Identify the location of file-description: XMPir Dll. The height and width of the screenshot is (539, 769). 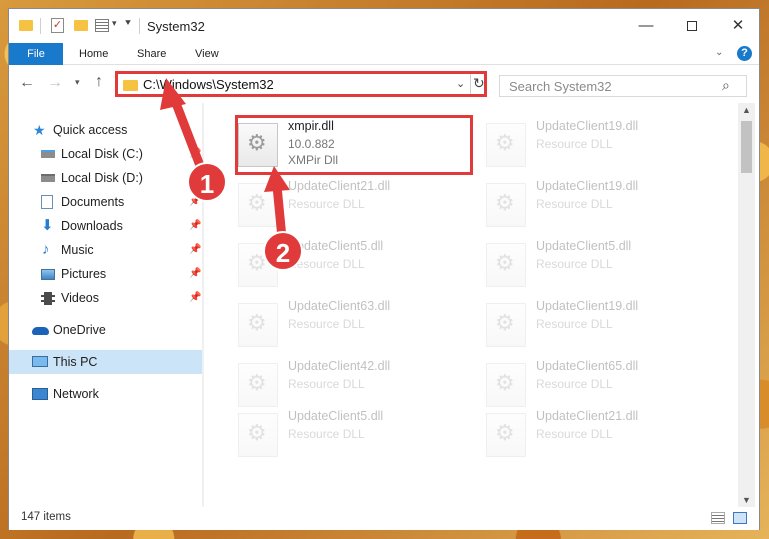
(313, 160).